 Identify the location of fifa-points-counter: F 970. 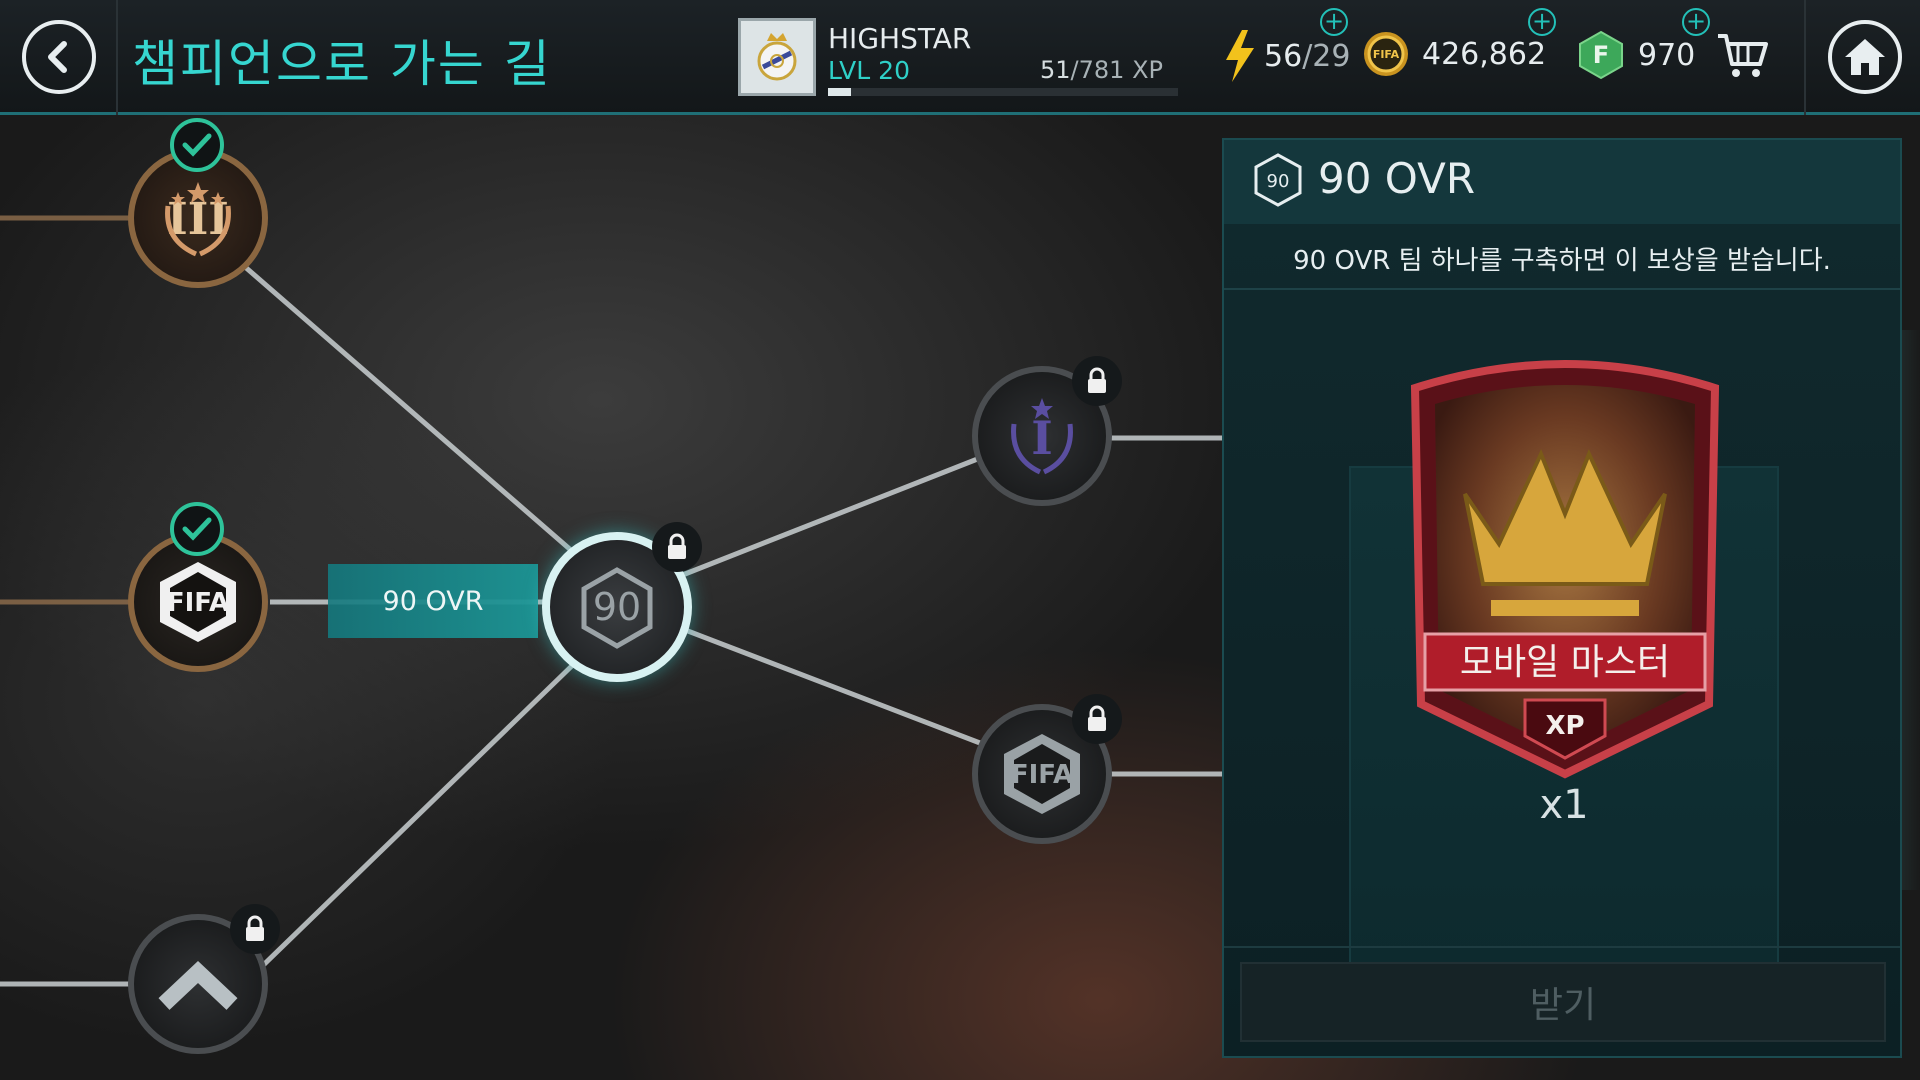
(1636, 55).